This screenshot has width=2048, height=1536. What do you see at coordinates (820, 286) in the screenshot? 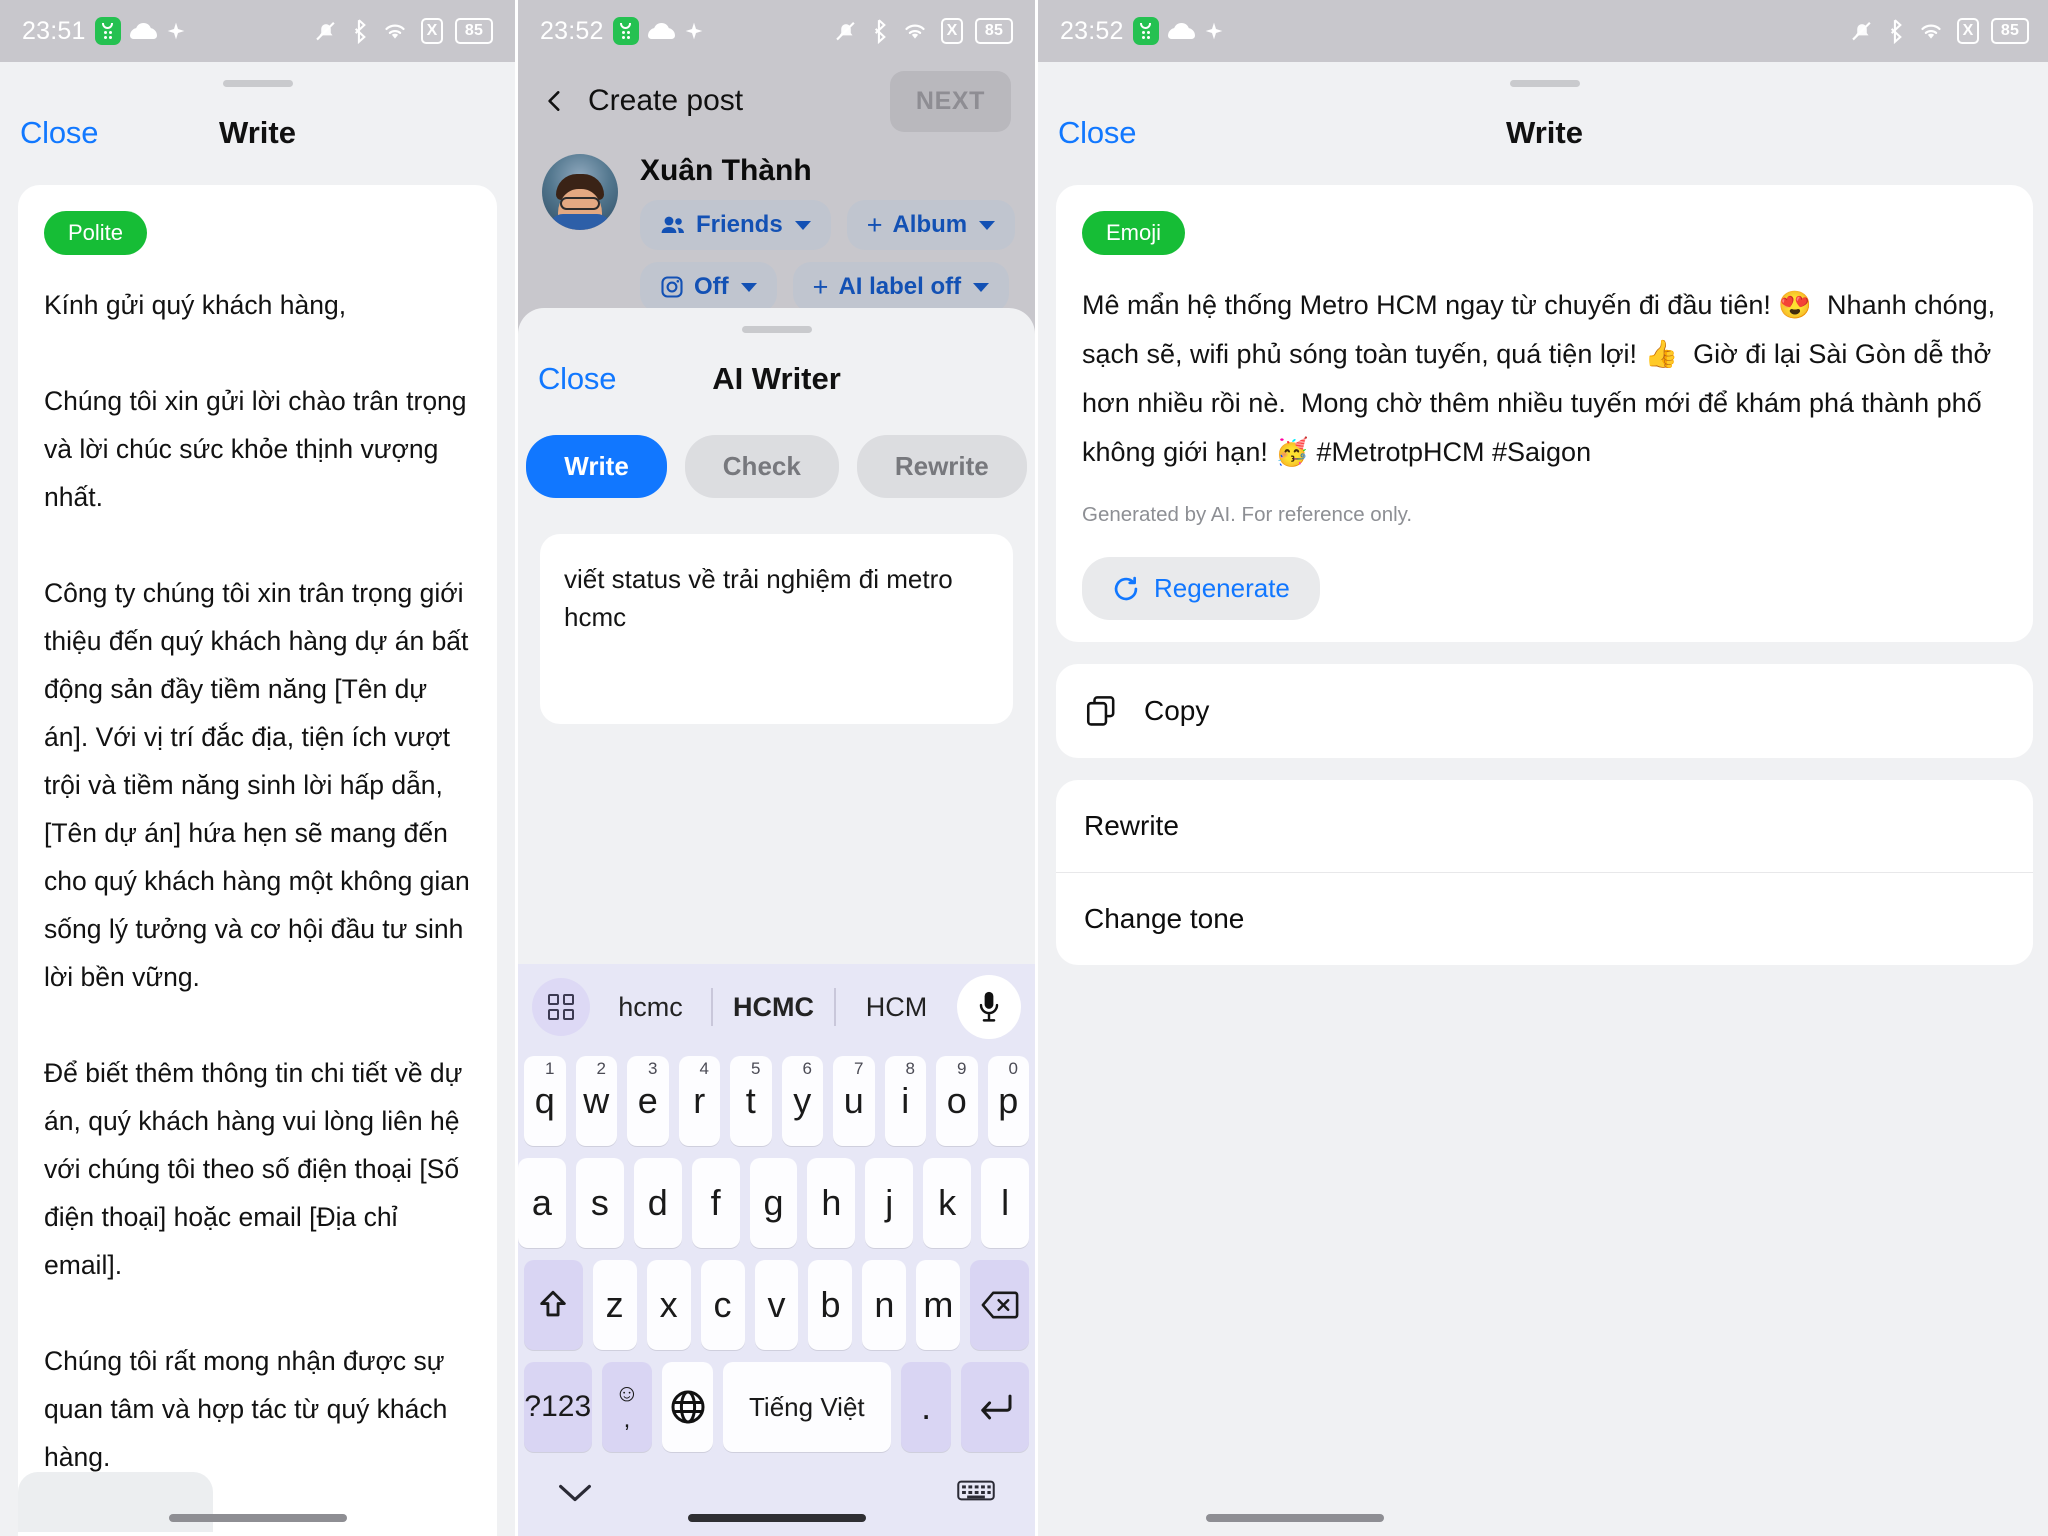
I see `plus-icon: +` at bounding box center [820, 286].